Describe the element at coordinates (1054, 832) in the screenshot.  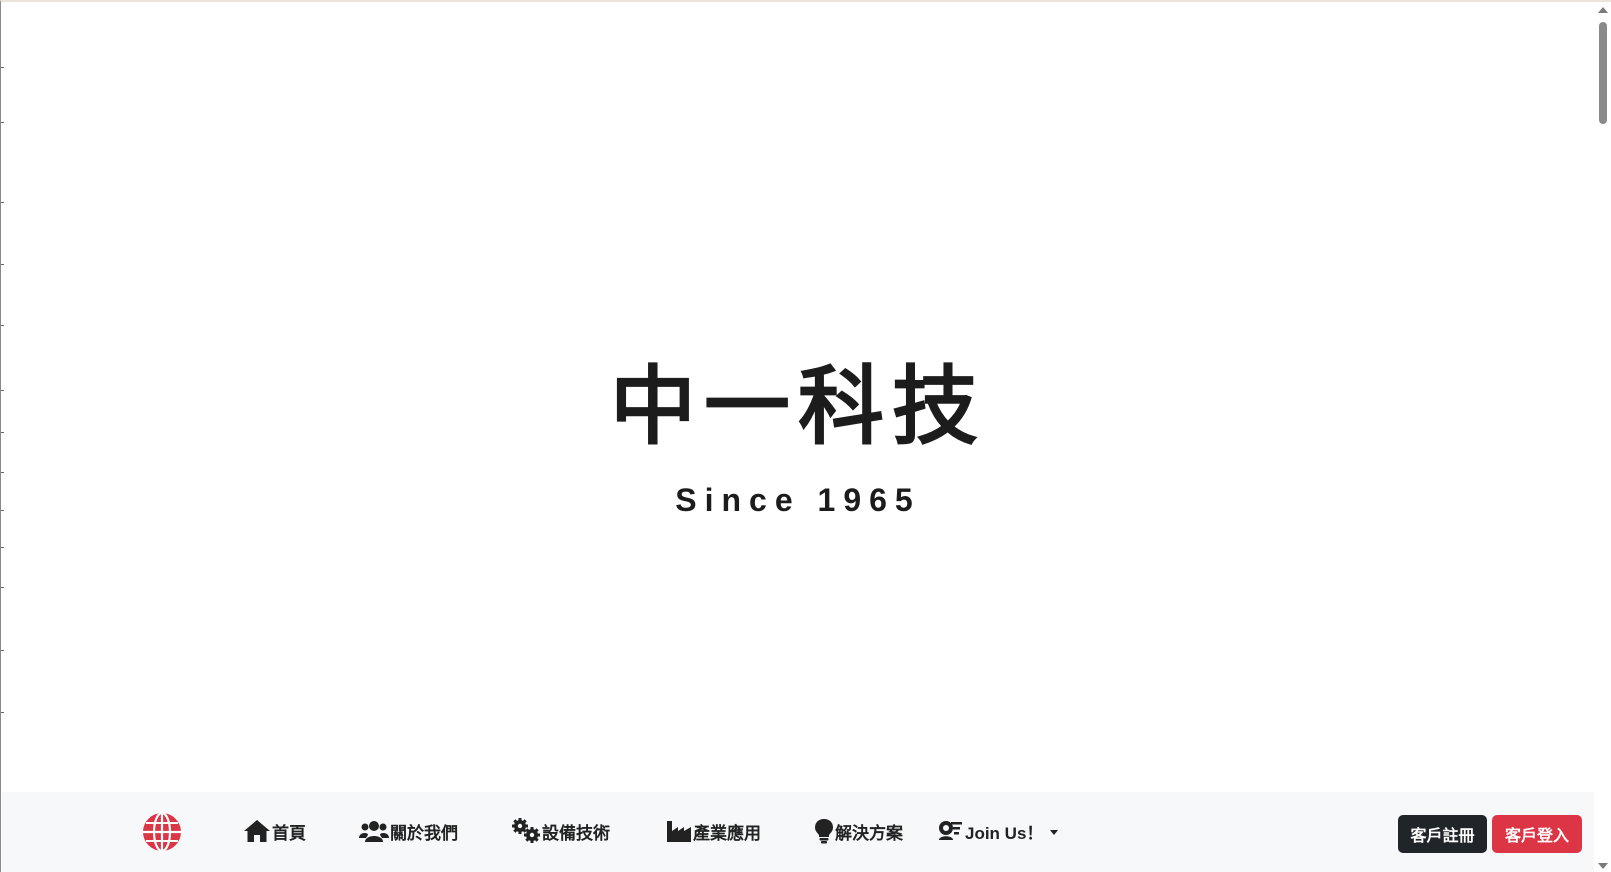
I see `chevron-down-icon` at that location.